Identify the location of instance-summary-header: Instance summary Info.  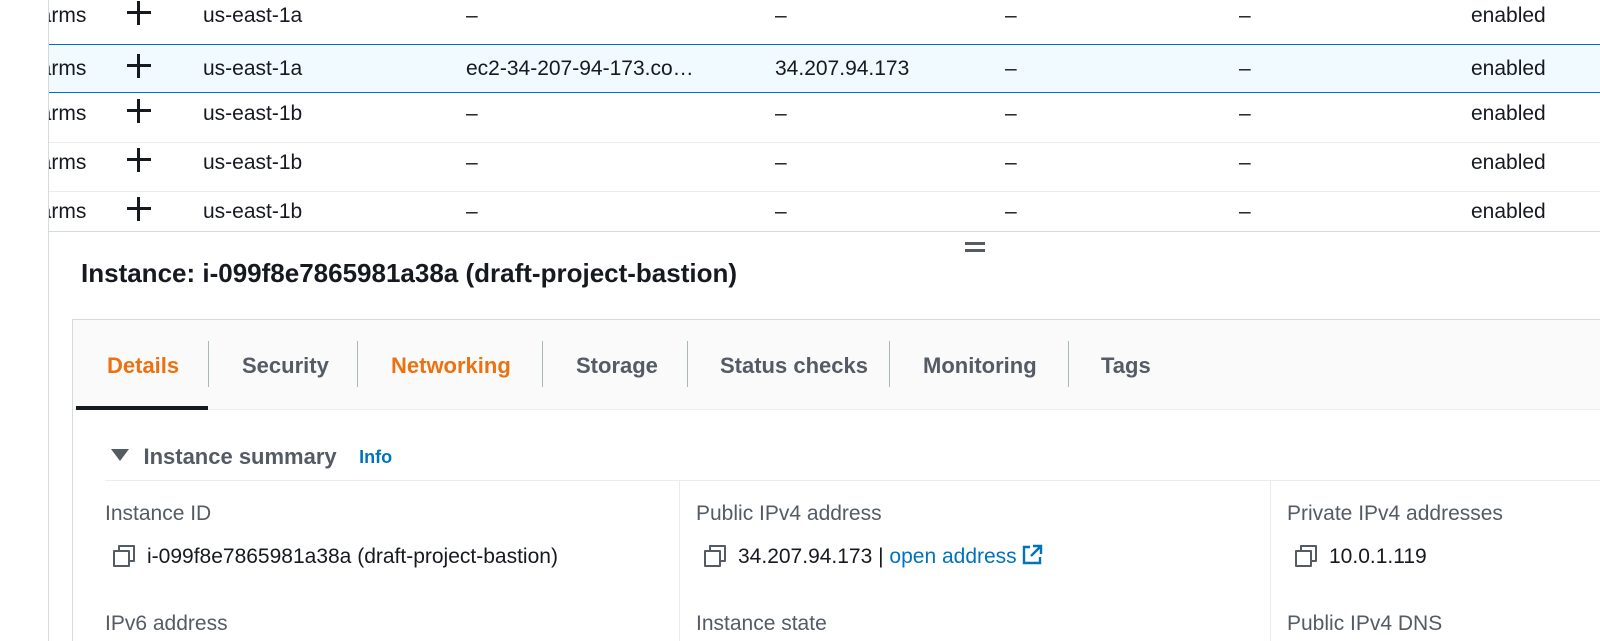
(251, 461).